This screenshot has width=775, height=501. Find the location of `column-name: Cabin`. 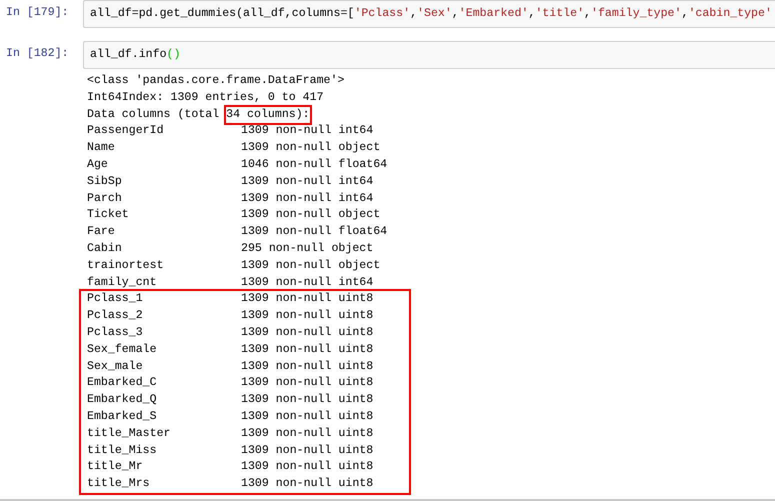

column-name: Cabin is located at coordinates (105, 248).